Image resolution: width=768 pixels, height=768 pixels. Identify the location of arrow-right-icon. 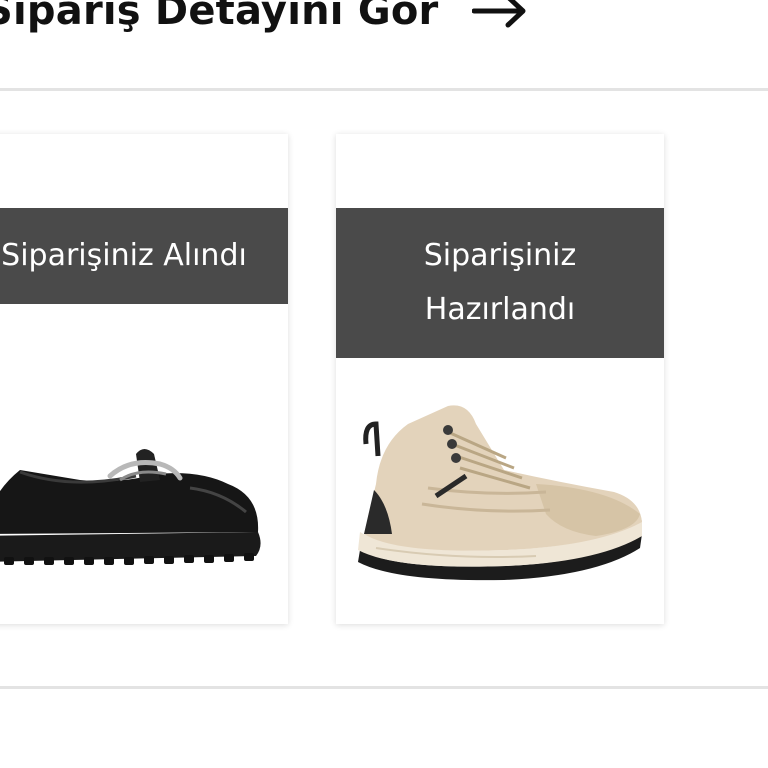
(499, 14).